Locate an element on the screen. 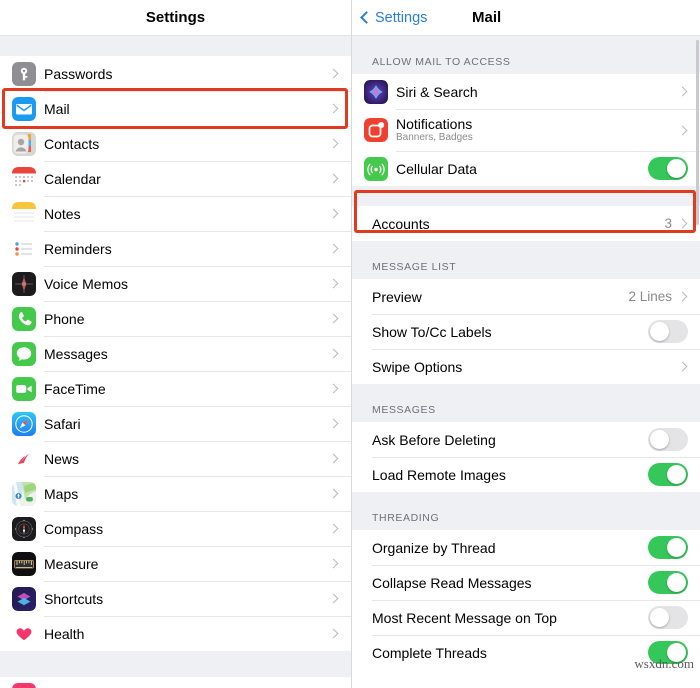  sidebar-top-gap is located at coordinates (175, 46).